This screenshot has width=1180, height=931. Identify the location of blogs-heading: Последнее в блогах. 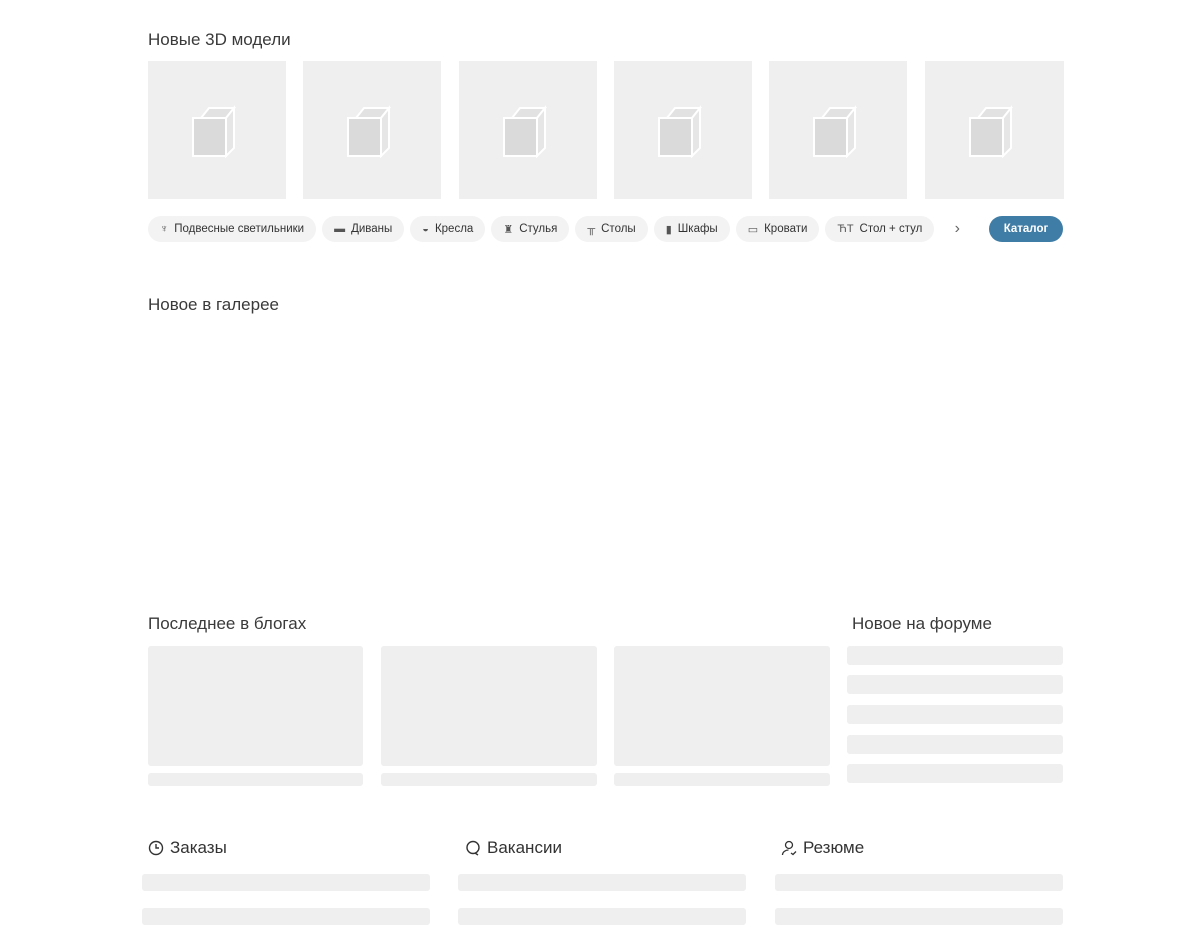
(227, 623).